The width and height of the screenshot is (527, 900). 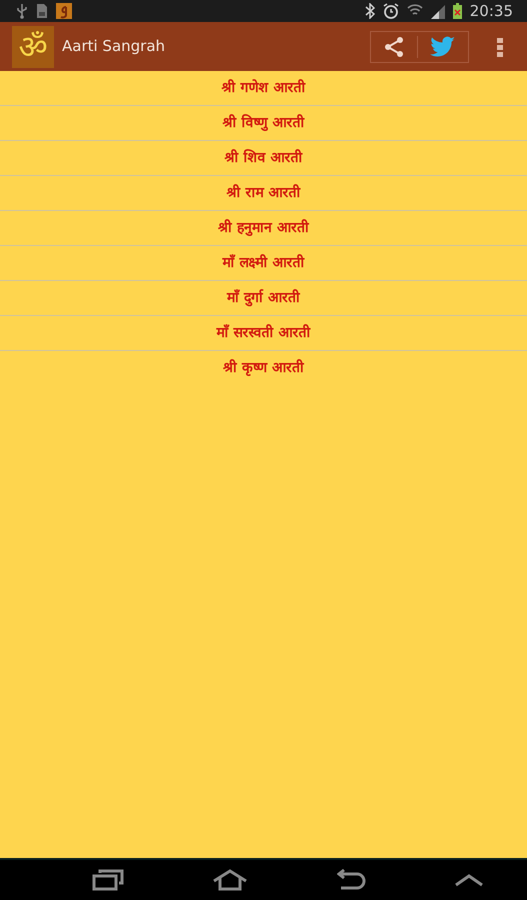 What do you see at coordinates (230, 880) in the screenshot?
I see `home-icon` at bounding box center [230, 880].